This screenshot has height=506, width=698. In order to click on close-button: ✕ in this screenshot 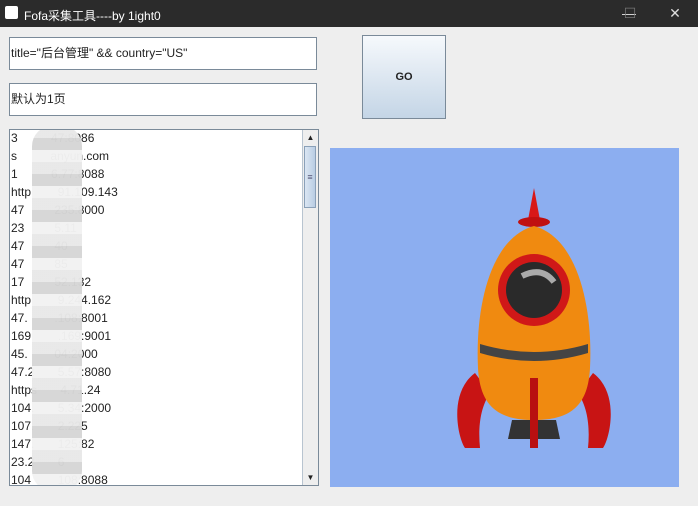, I will do `click(675, 13)`.